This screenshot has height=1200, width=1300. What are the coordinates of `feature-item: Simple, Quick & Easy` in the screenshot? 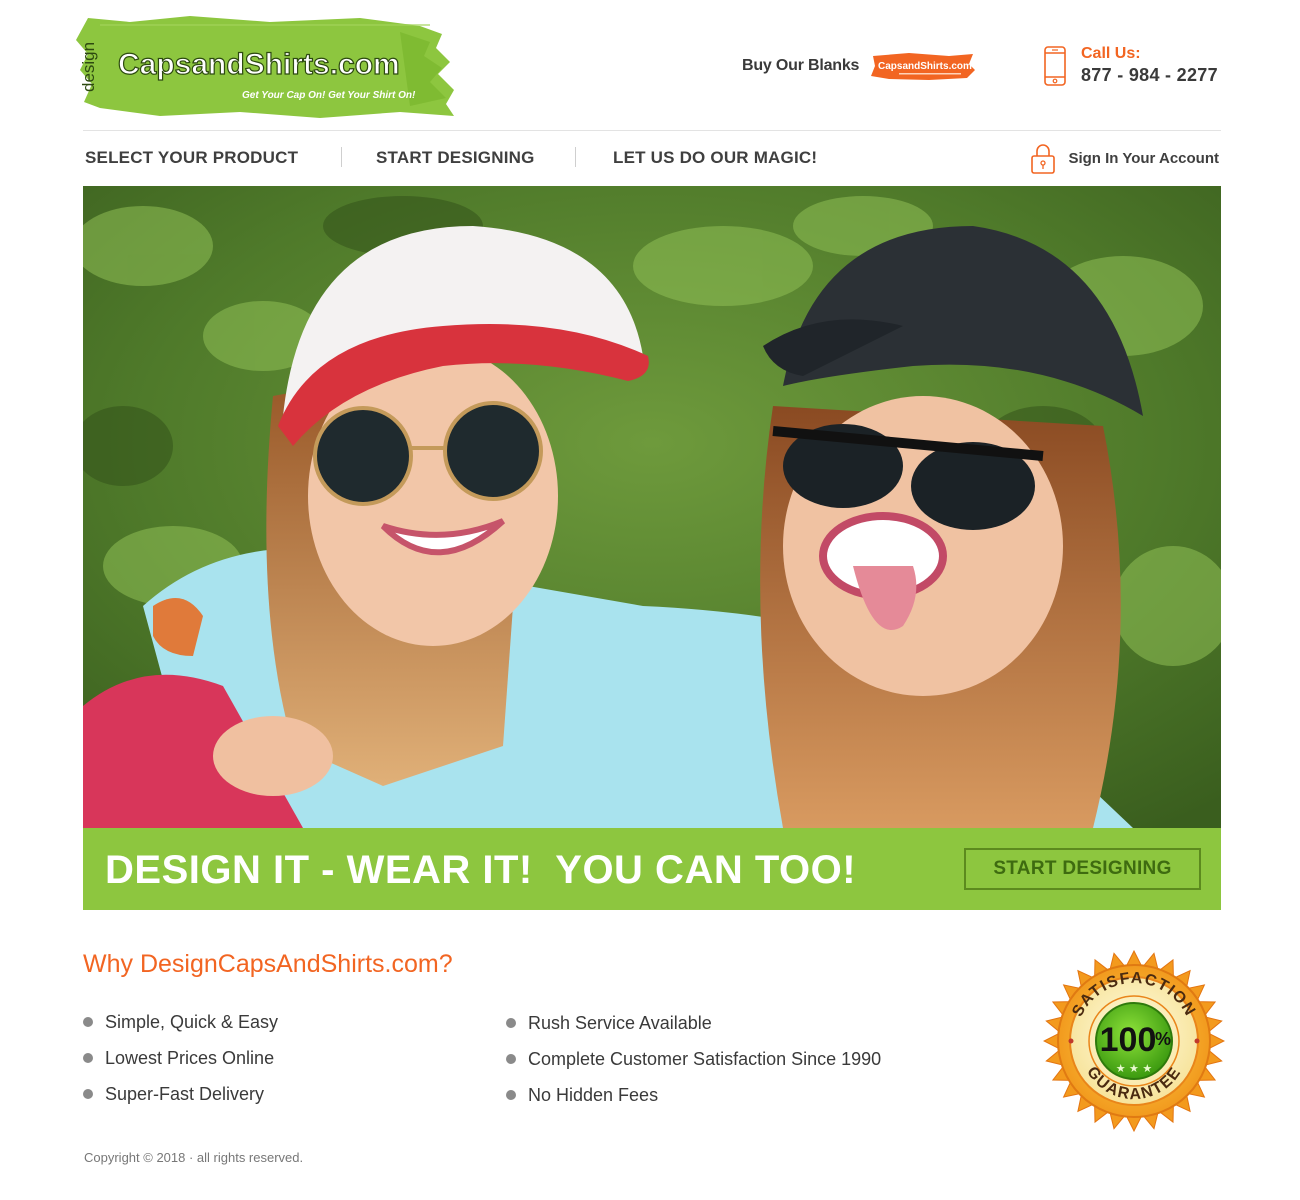 It's located at (180, 1022).